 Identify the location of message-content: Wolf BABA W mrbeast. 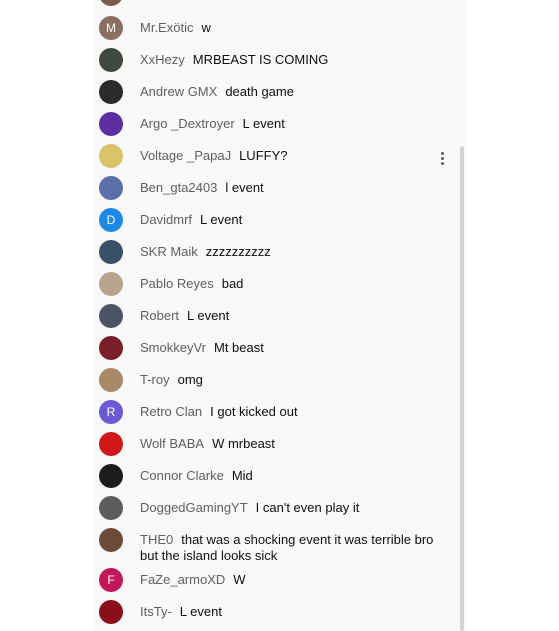
(292, 444).